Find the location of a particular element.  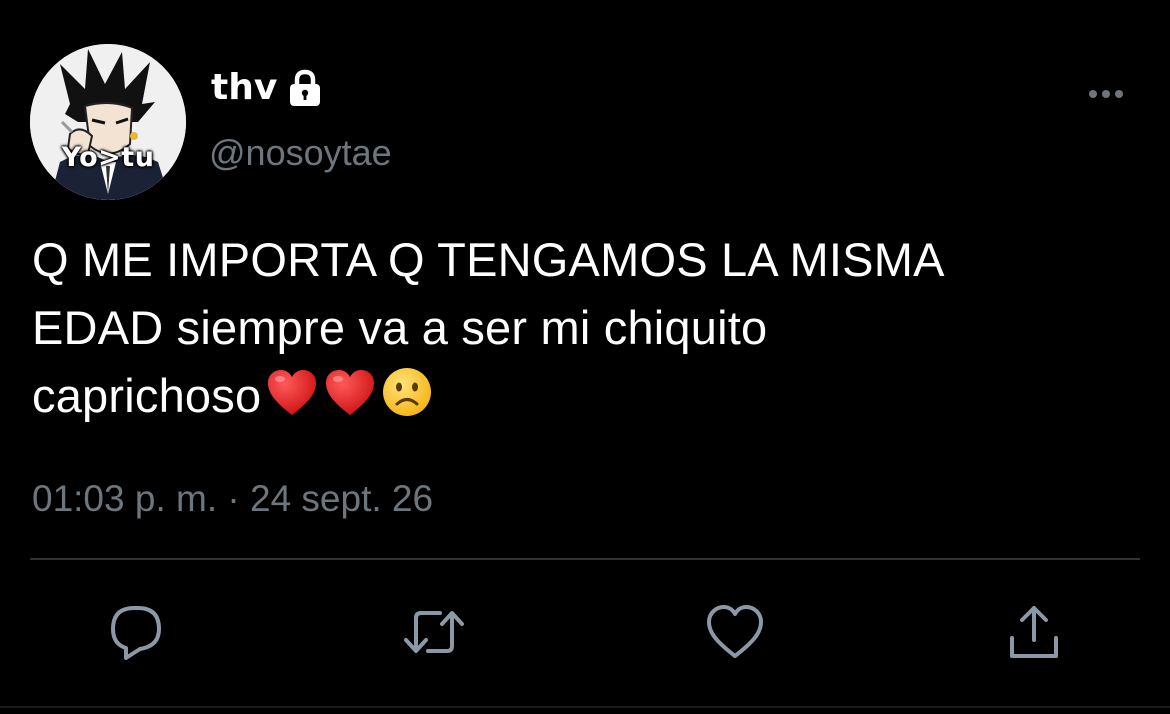

bottom-divider is located at coordinates (585, 707).